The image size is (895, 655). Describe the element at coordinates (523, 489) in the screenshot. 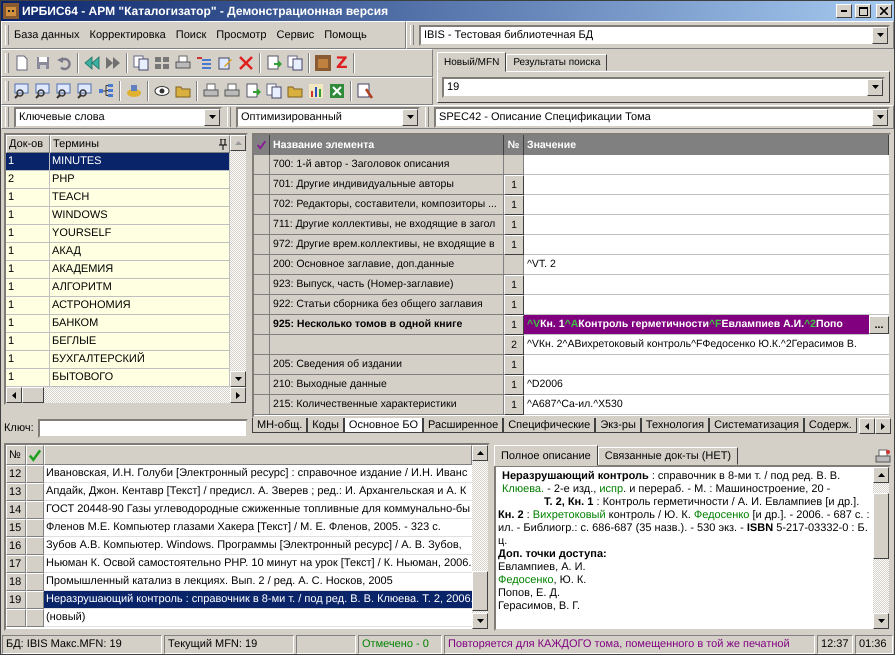

I see `link: Клюева.` at that location.